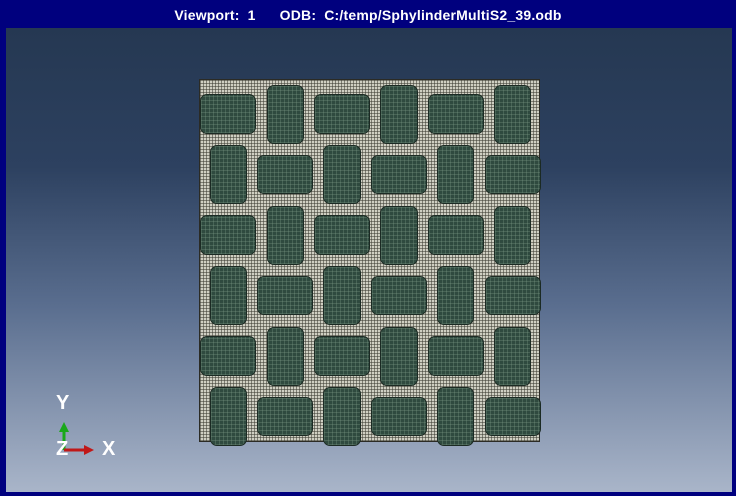 This screenshot has width=736, height=496. I want to click on viewport-number: 1, so click(251, 15).